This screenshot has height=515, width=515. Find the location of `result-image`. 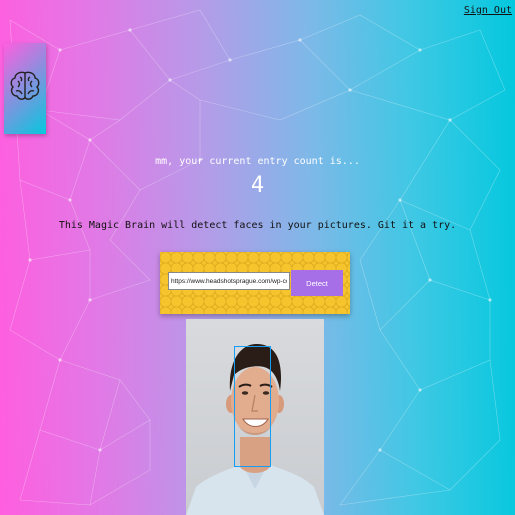

result-image is located at coordinates (255, 417).